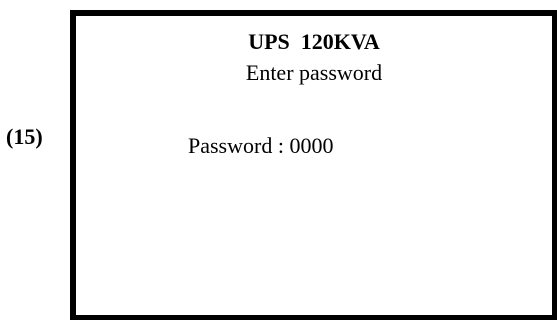  Describe the element at coordinates (314, 72) in the screenshot. I see `prompt-text: Enter password` at that location.